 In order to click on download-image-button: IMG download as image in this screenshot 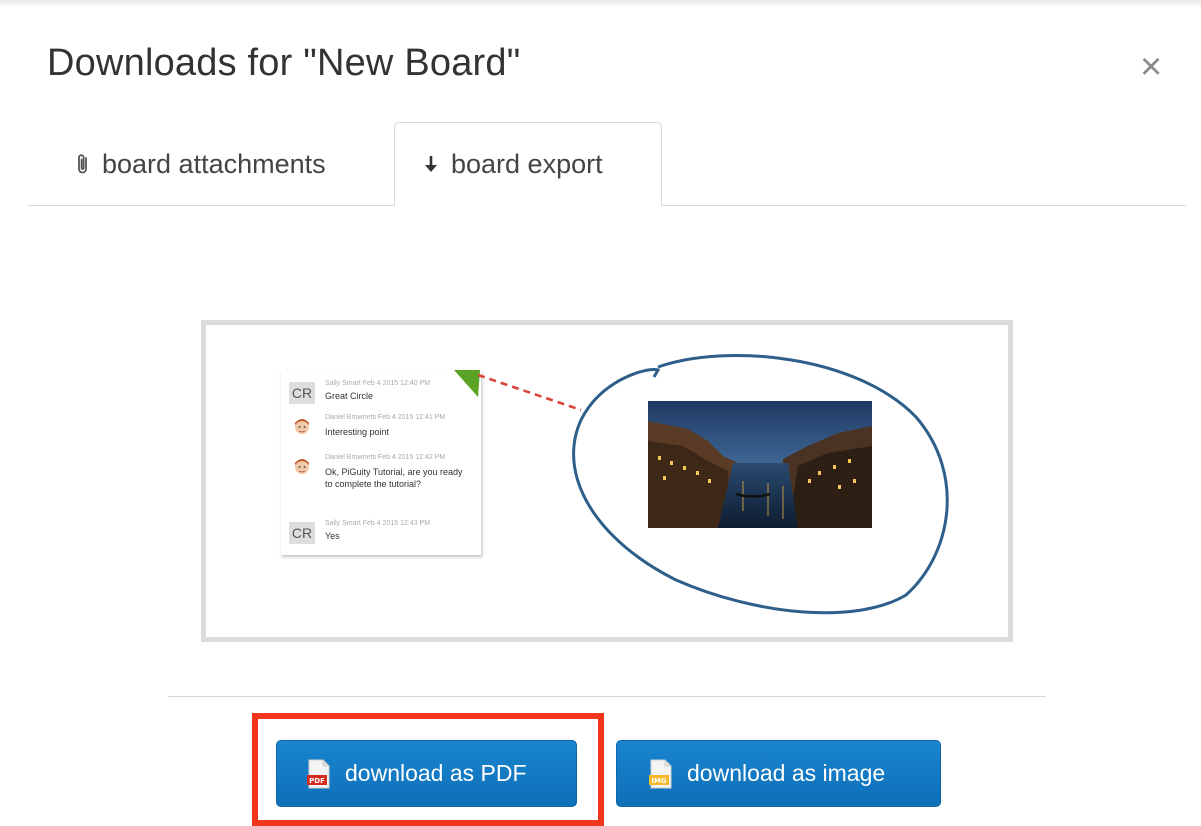, I will do `click(778, 773)`.